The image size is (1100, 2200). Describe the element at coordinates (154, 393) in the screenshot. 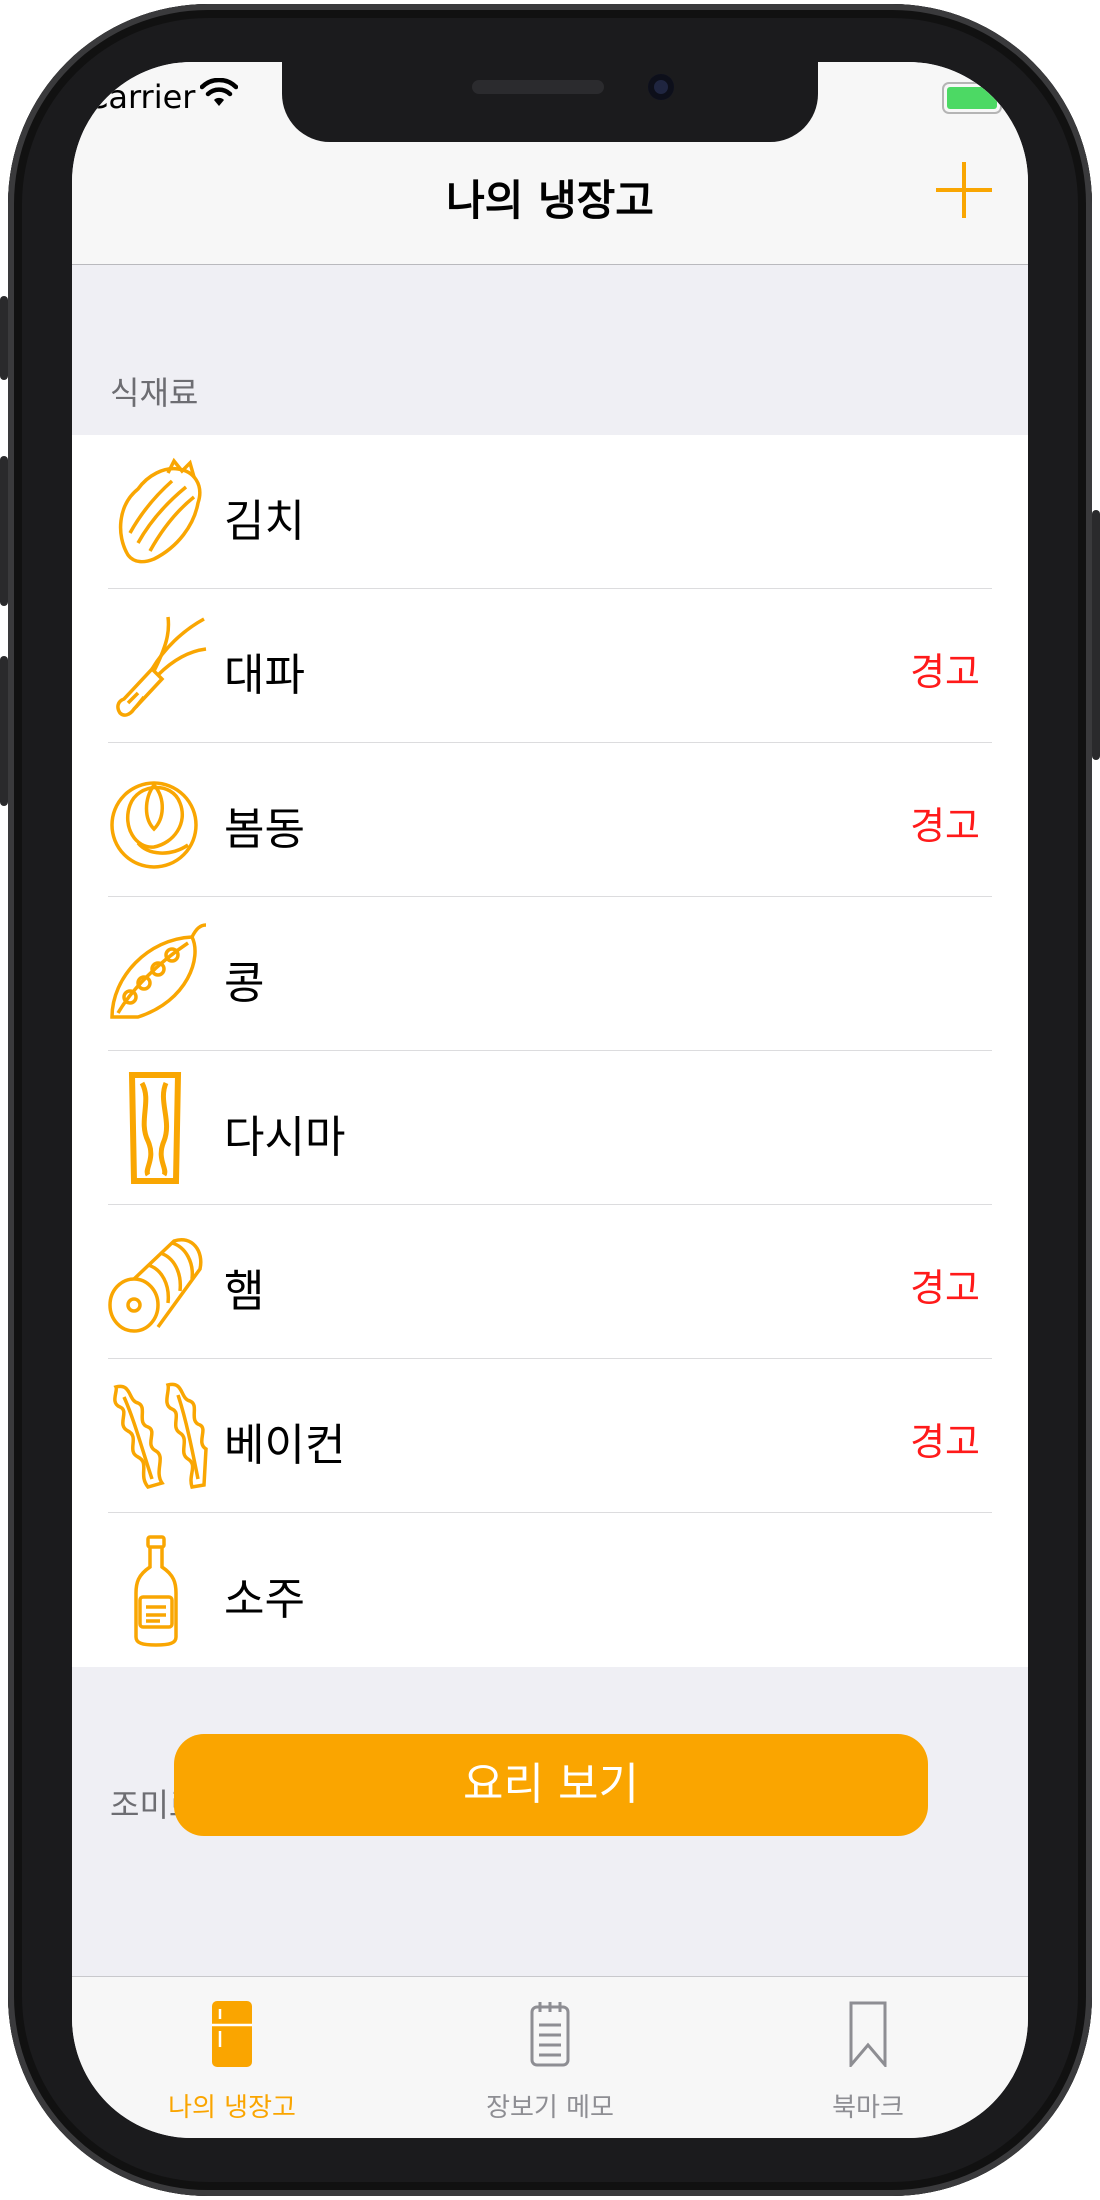

I see `section-header-ingredients: 식재료` at that location.